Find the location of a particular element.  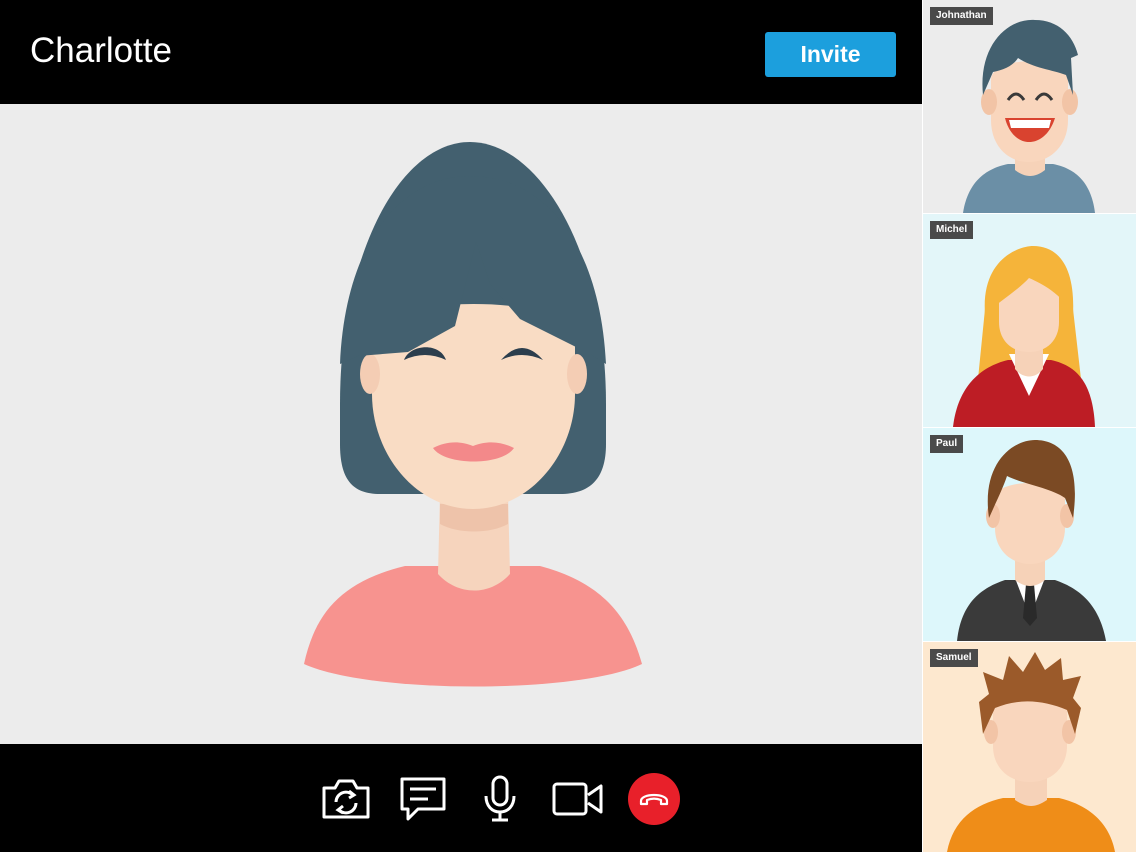

chat-icon is located at coordinates (423, 799).